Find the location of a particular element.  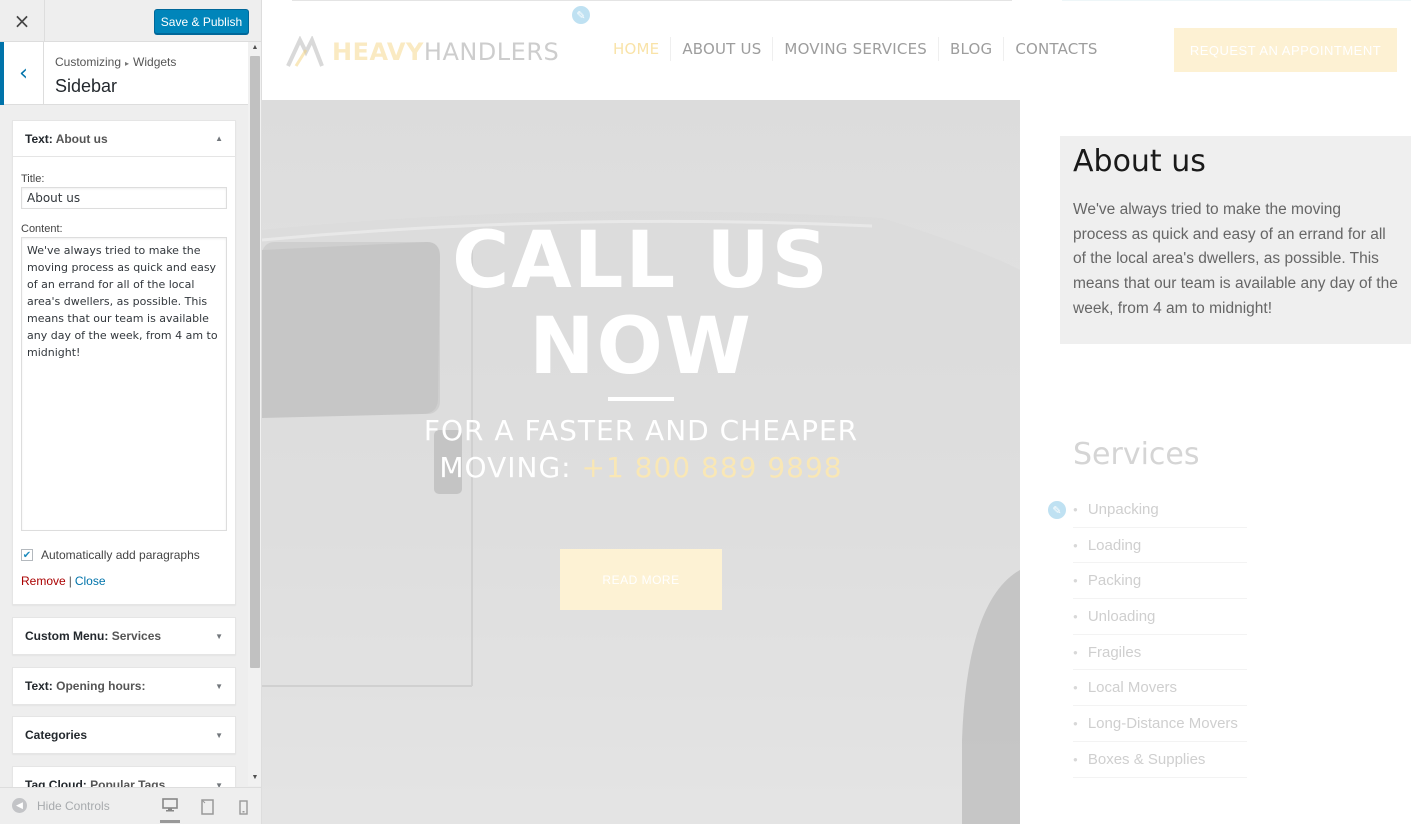

hero-phone: +1 800 889 9898 is located at coordinates (711, 467).